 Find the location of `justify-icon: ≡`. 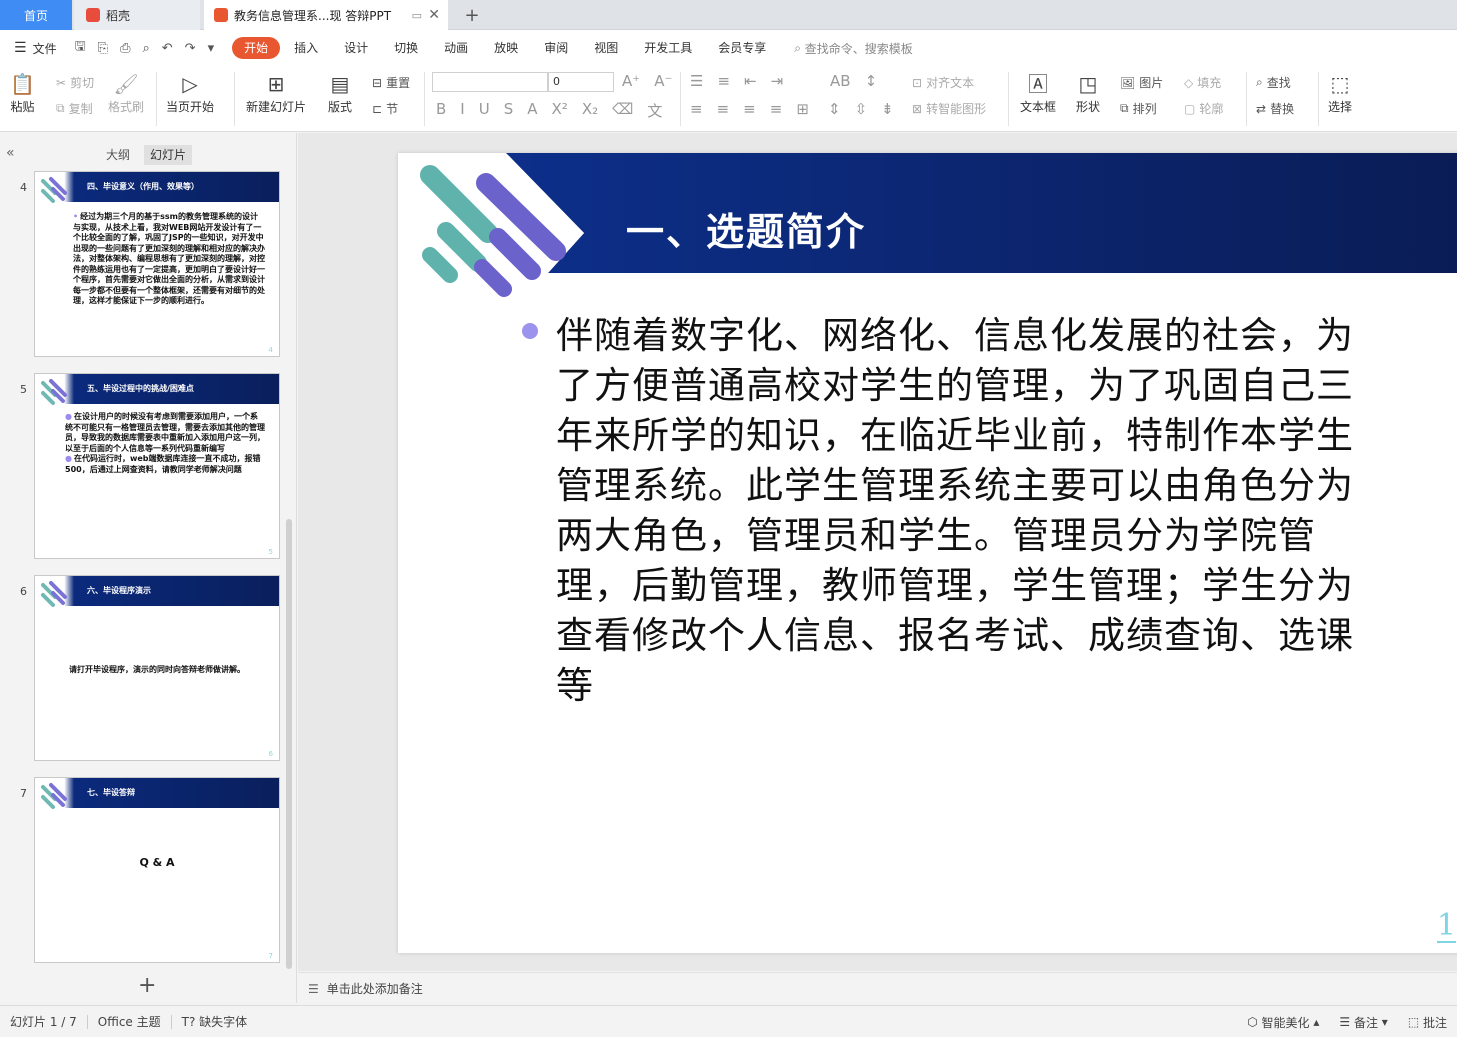

justify-icon: ≡ is located at coordinates (776, 109).